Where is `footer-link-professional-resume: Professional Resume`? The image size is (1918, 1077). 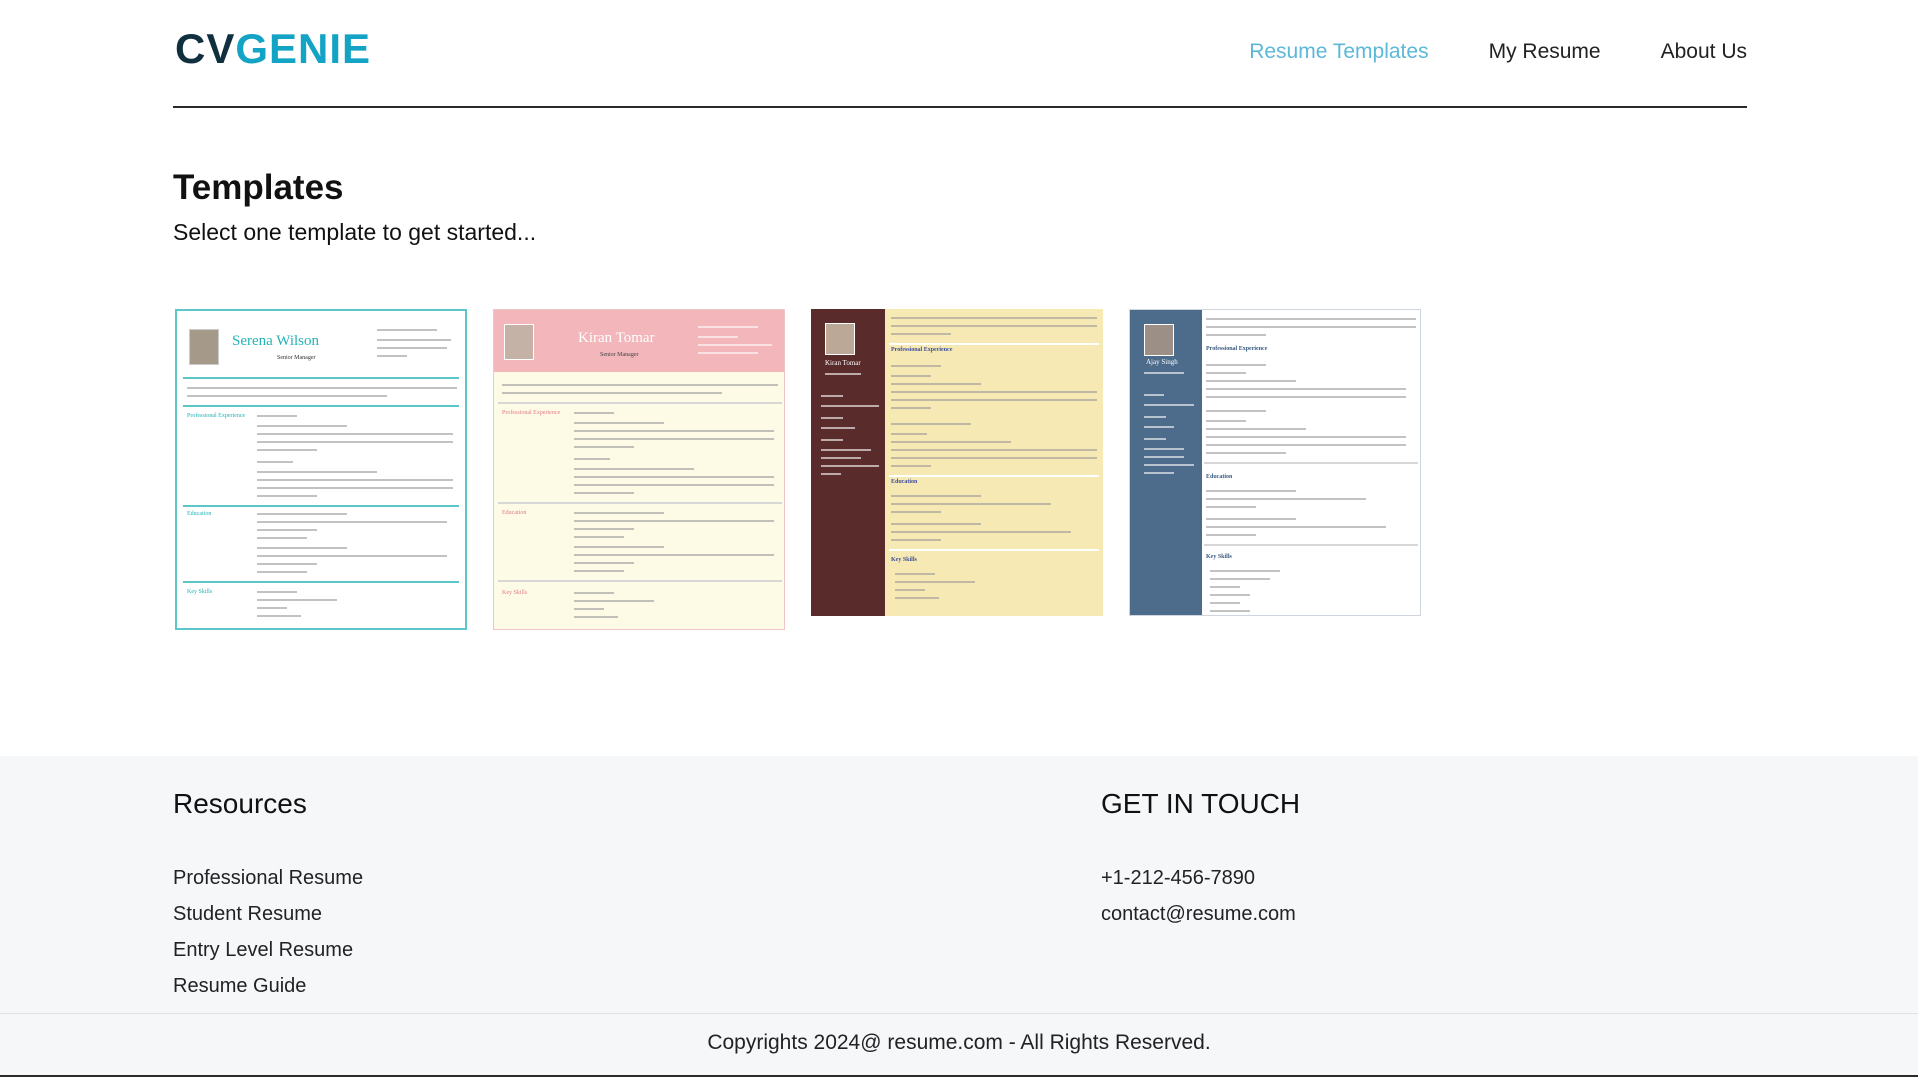
footer-link-professional-resume: Professional Resume is located at coordinates (268, 878).